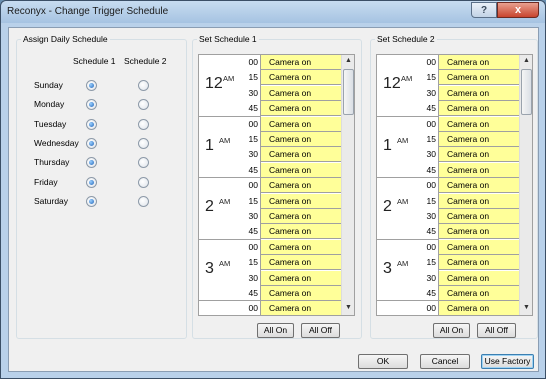 The image size is (546, 379). I want to click on use-factory-button: Use Factory, so click(507, 361).